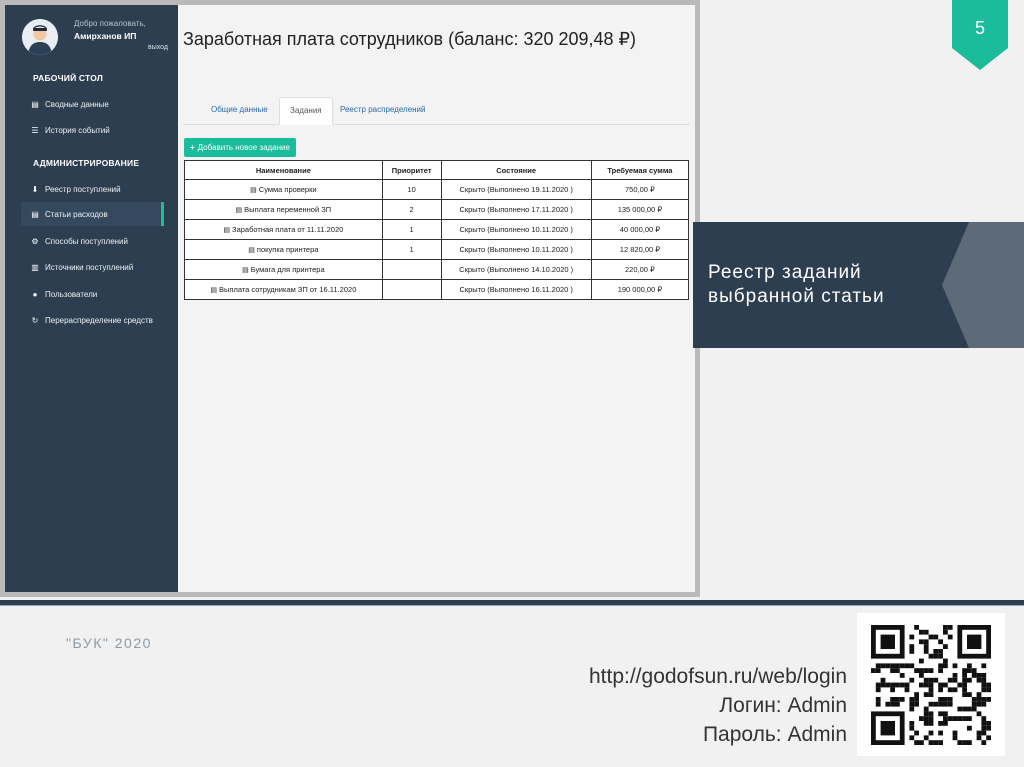 The image size is (1024, 767). Describe the element at coordinates (35, 189) in the screenshot. I see `download-icon: ⬇` at that location.